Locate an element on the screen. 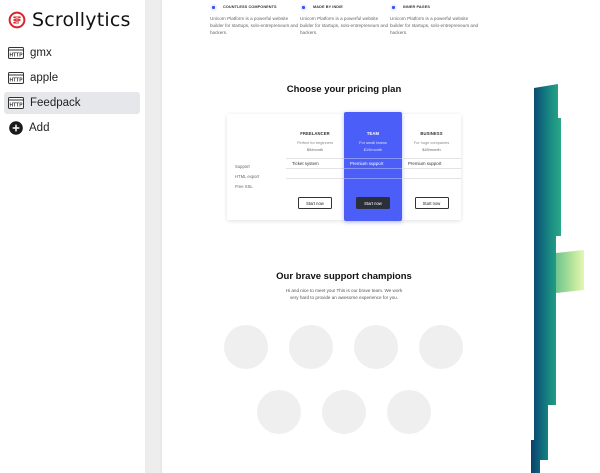 Image resolution: width=600 pixels, height=473 pixels. plan-price: $9/month is located at coordinates (315, 149).